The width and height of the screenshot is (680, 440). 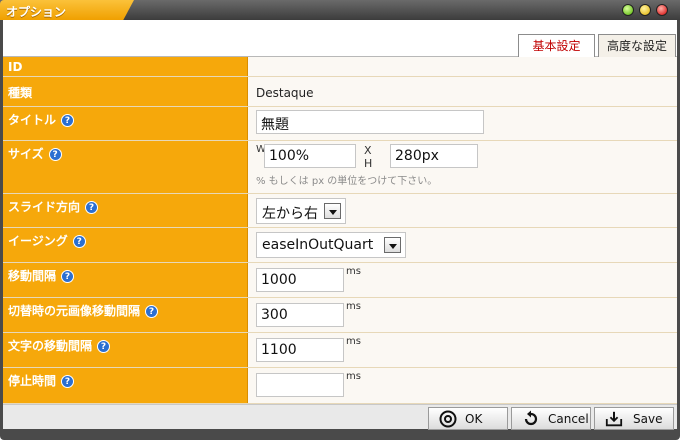 What do you see at coordinates (353, 271) in the screenshot?
I see `move-interval-unit: ms` at bounding box center [353, 271].